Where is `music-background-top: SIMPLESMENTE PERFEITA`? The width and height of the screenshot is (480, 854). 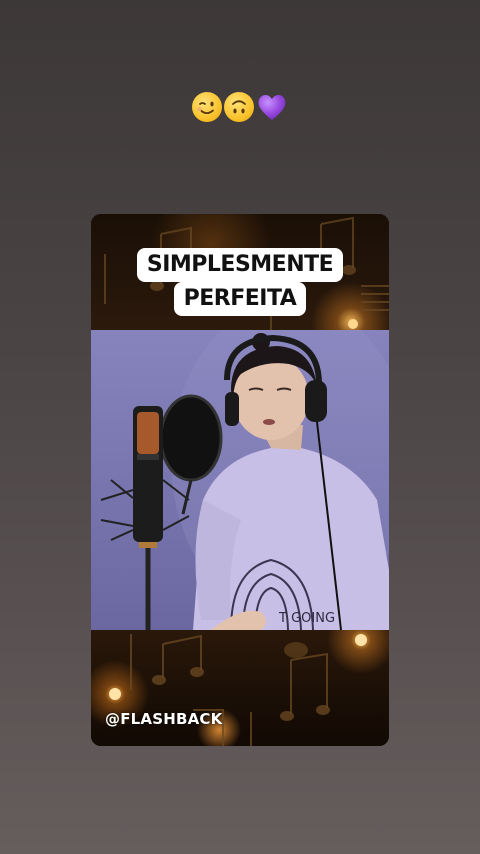
music-background-top: SIMPLESMENTE PERFEITA is located at coordinates (240, 272).